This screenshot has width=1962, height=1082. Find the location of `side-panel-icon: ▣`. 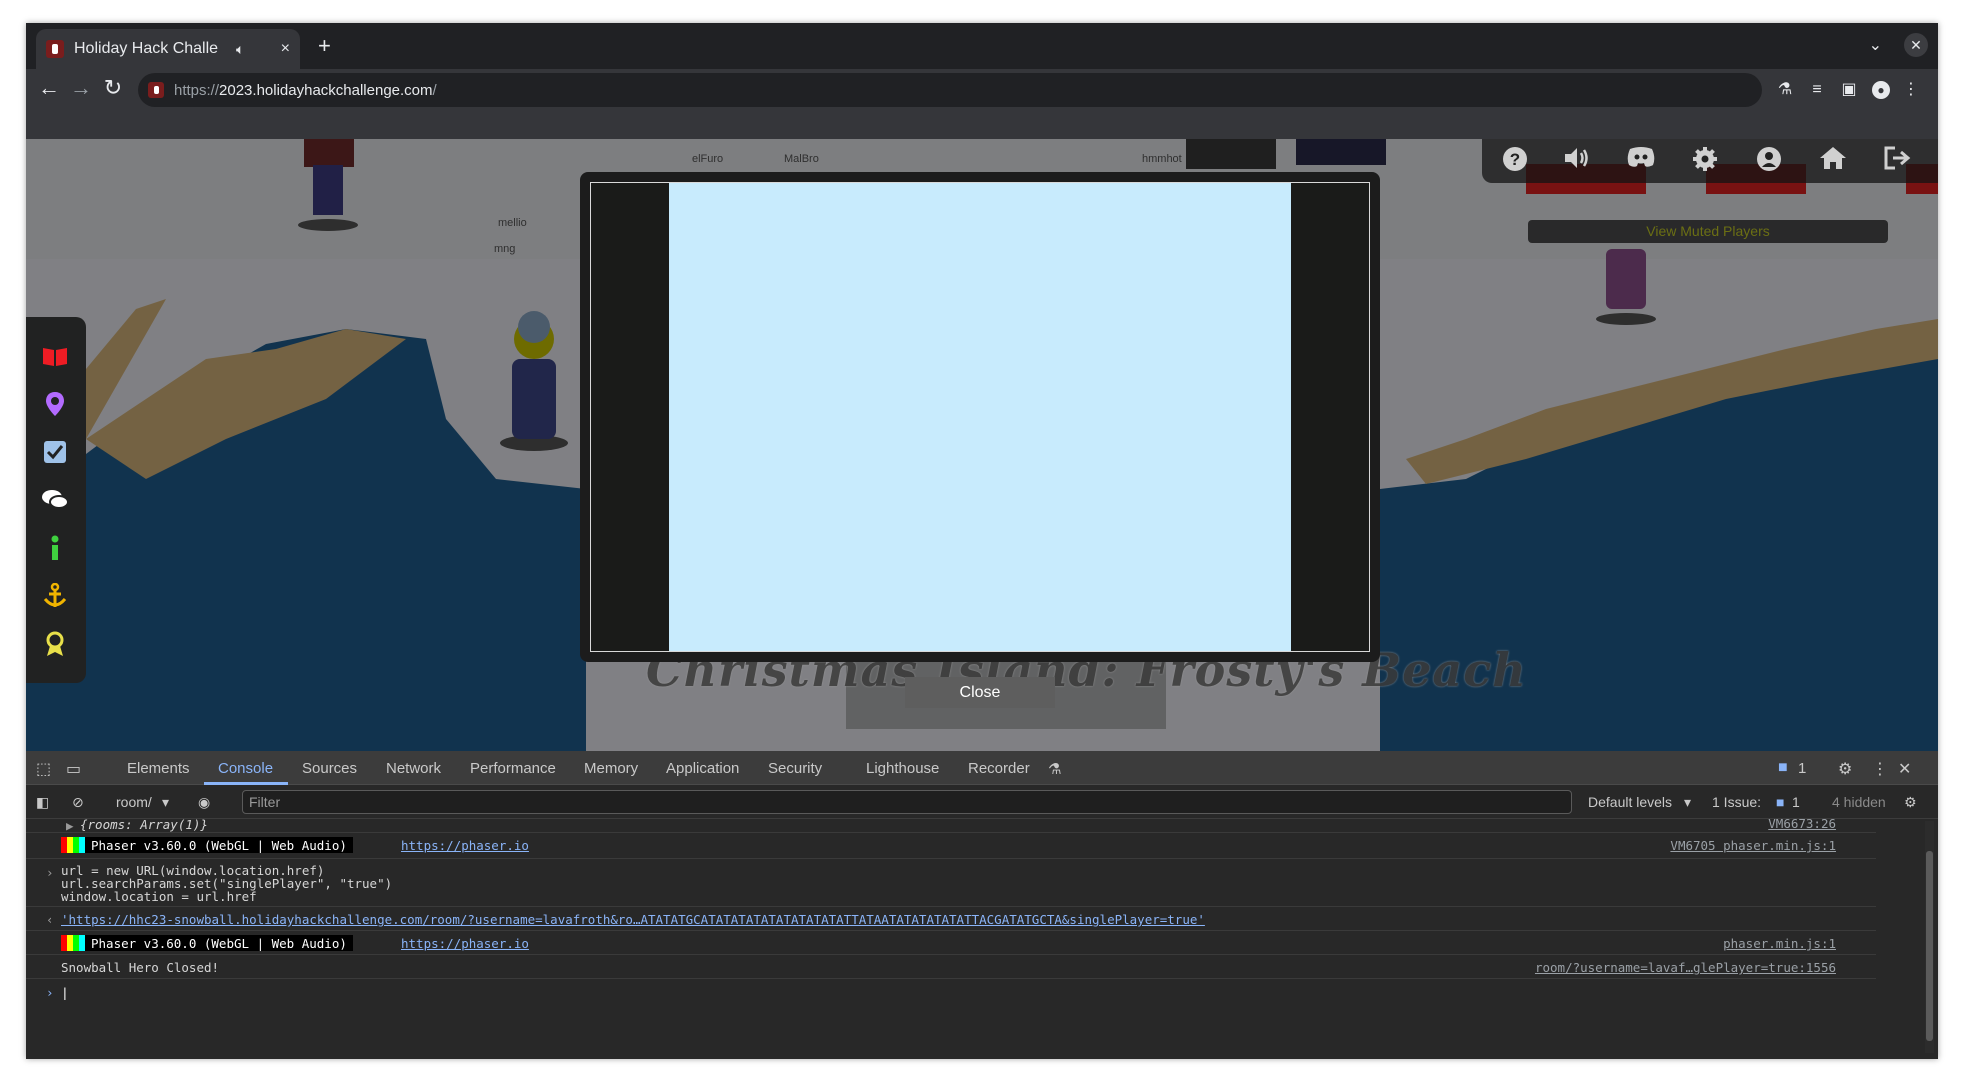

side-panel-icon: ▣ is located at coordinates (1849, 90).